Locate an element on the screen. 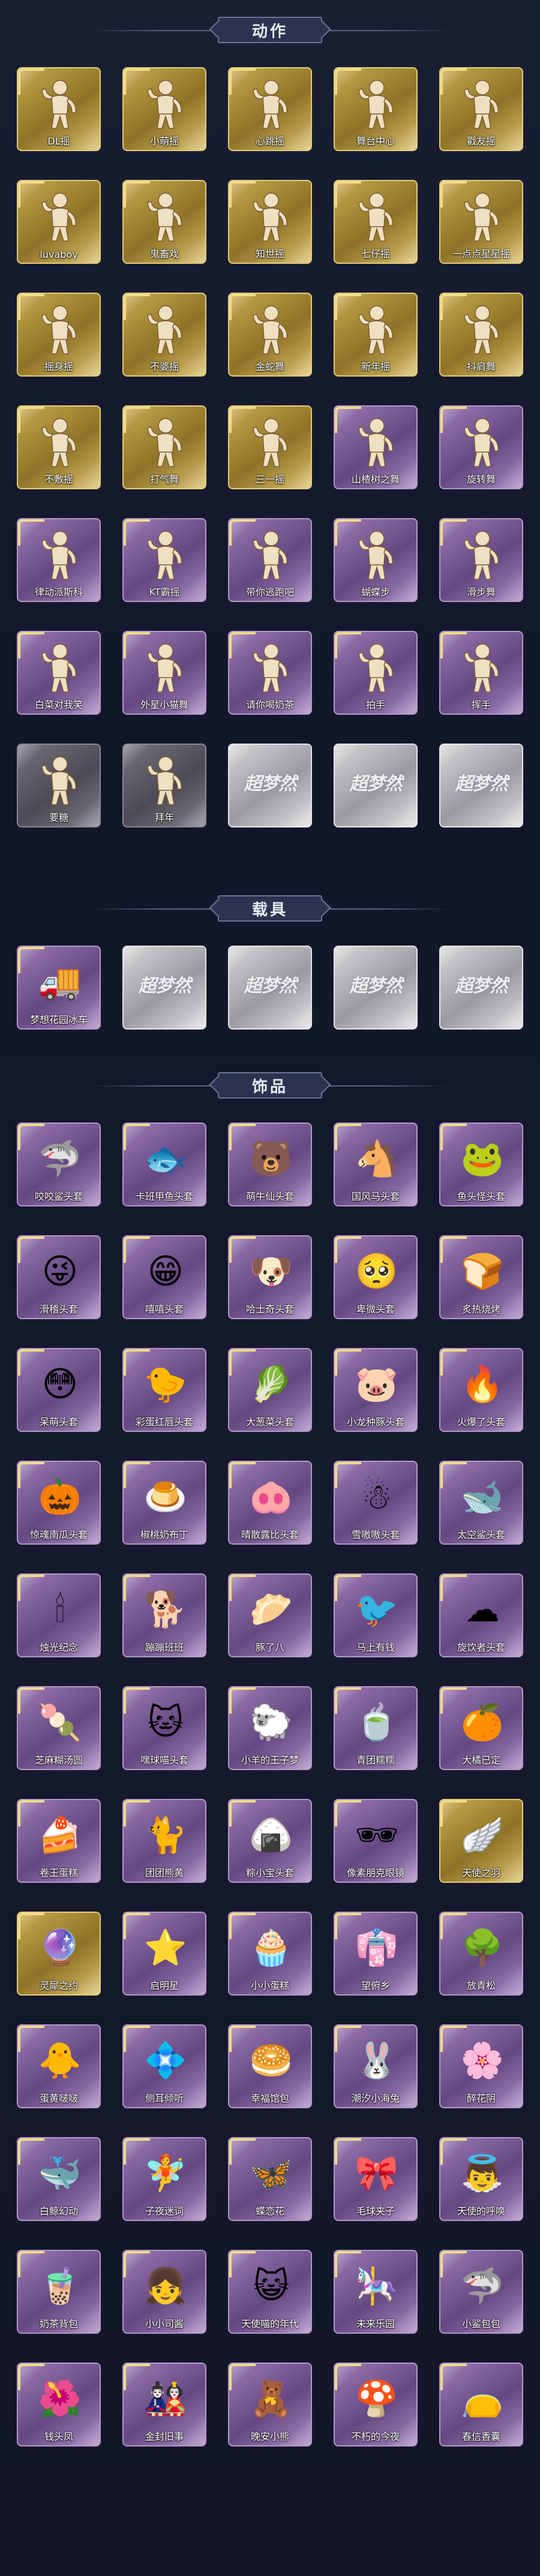 This screenshot has width=540, height=2576. item-card: 🧚 子夜迷词 is located at coordinates (164, 2179).